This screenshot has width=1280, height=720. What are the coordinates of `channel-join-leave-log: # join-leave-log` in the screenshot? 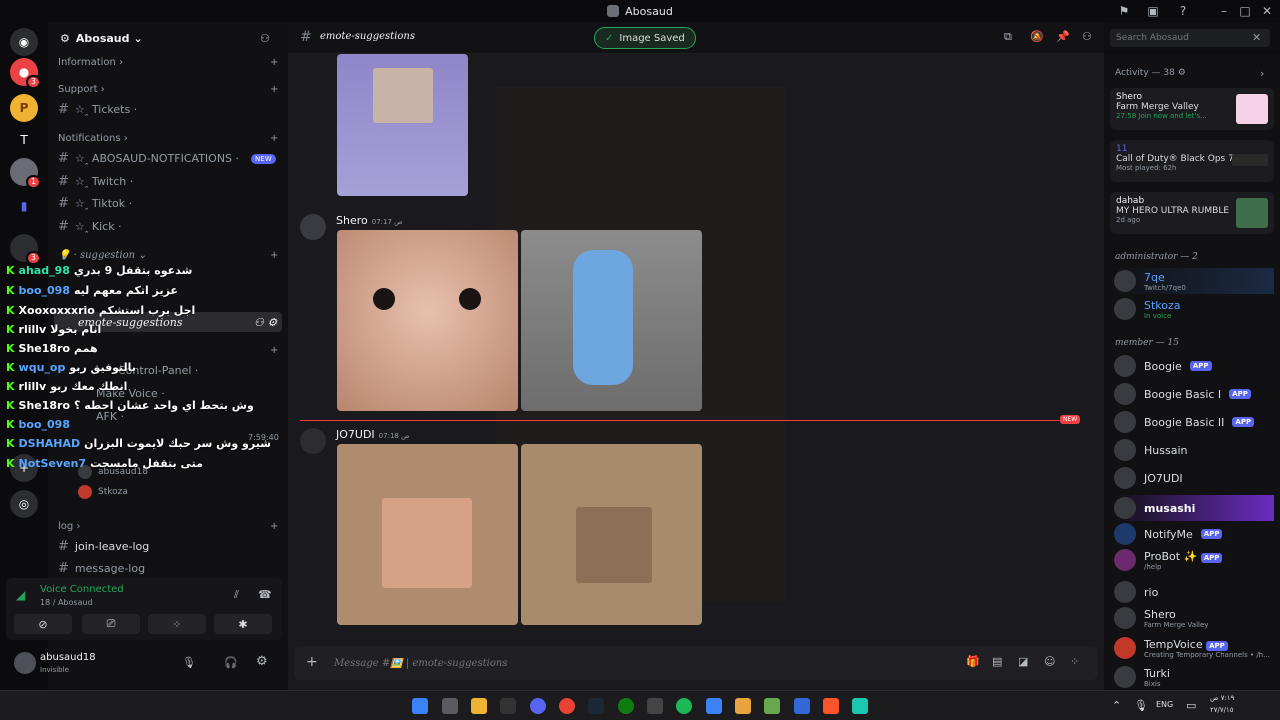 It's located at (103, 546).